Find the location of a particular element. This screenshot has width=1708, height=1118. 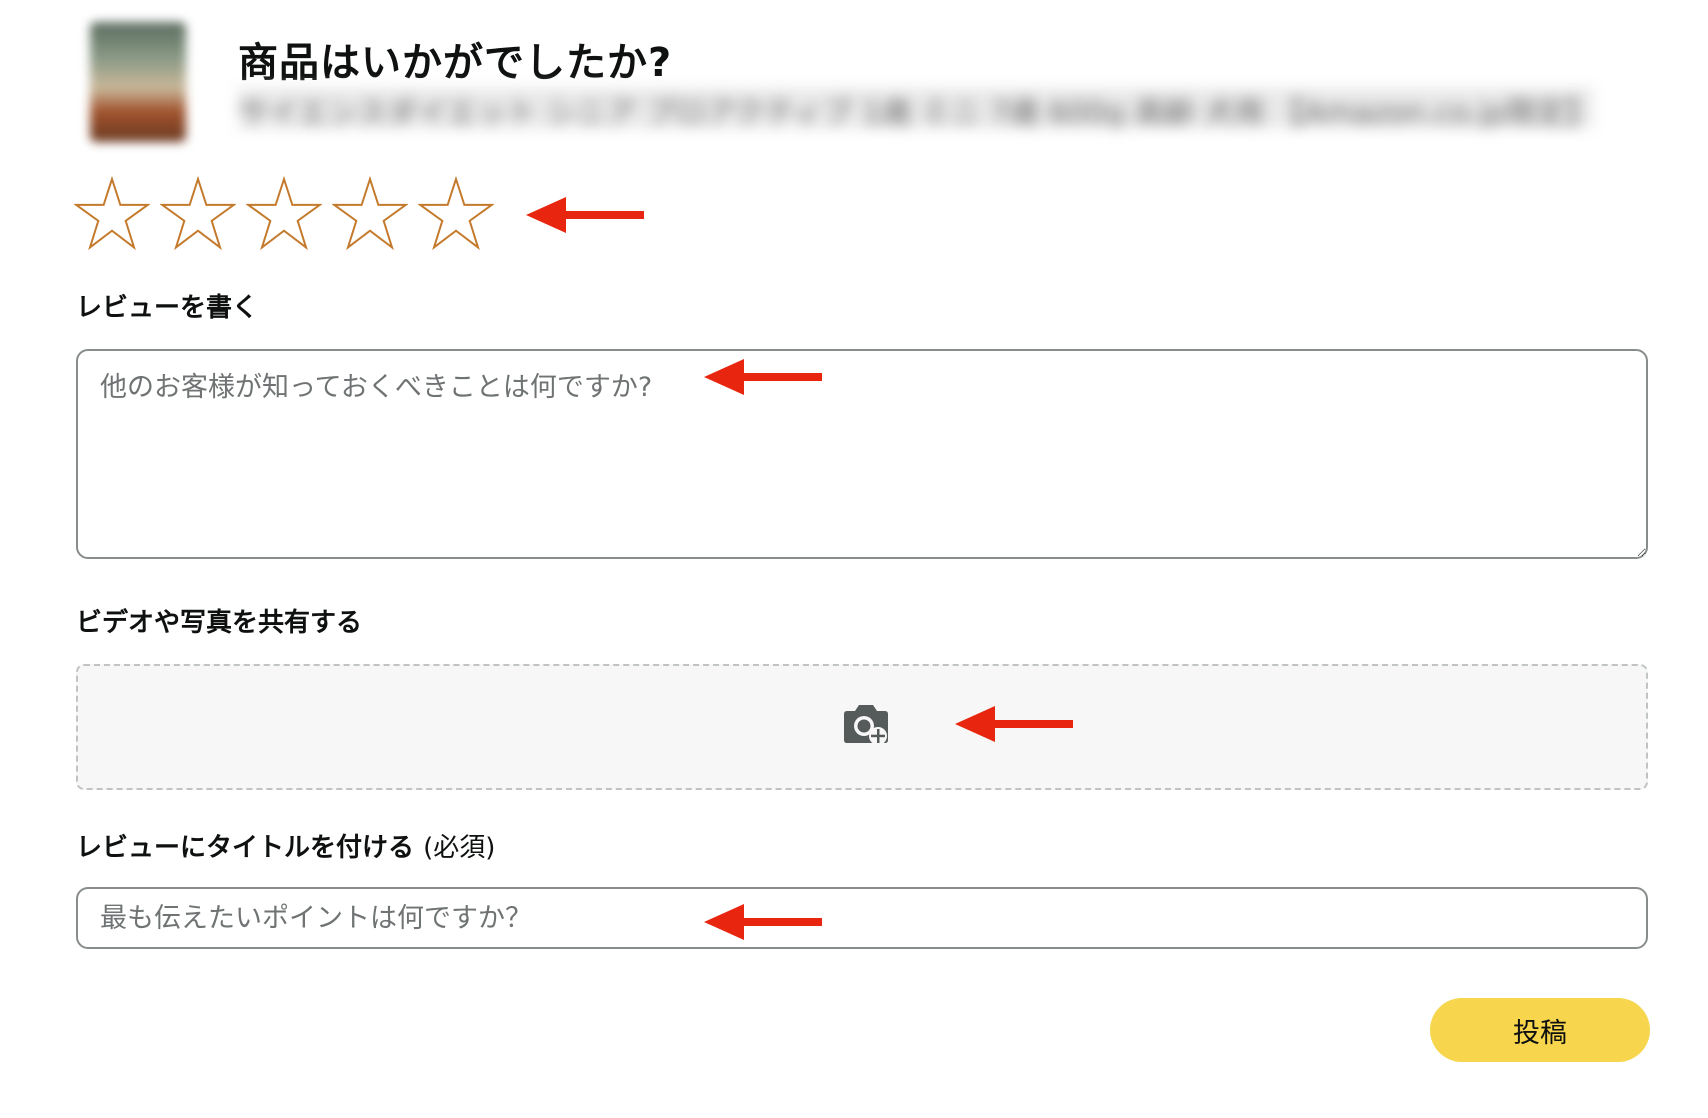

title-label-text: レビューにタイトルを付ける is located at coordinates (245, 848).